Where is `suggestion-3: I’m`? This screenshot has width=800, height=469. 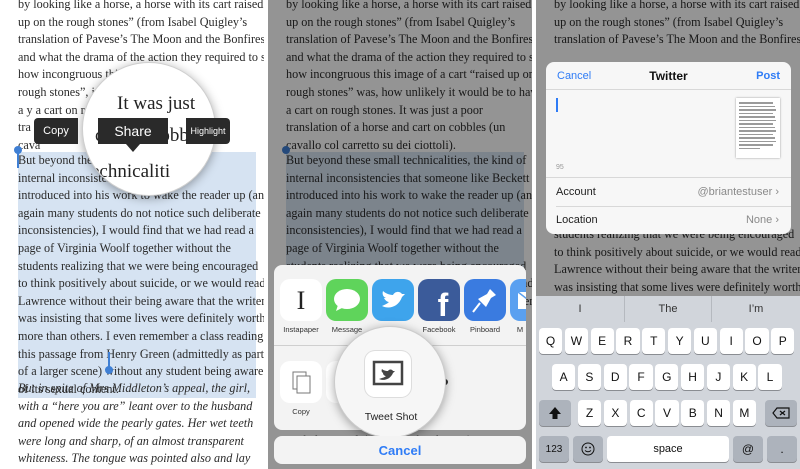
suggestion-3: I’m is located at coordinates (756, 309).